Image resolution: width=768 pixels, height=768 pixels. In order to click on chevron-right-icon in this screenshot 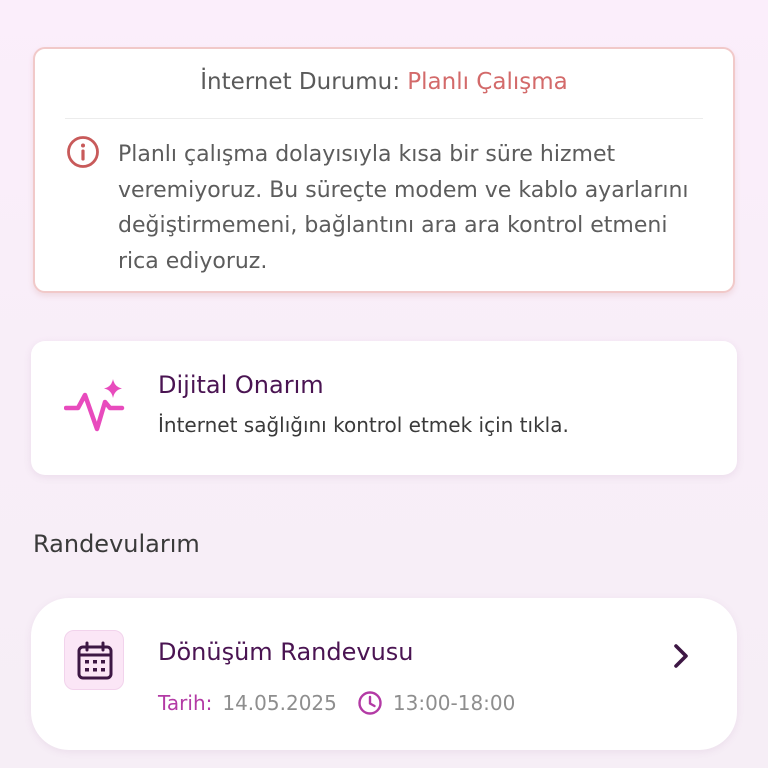, I will do `click(681, 656)`.